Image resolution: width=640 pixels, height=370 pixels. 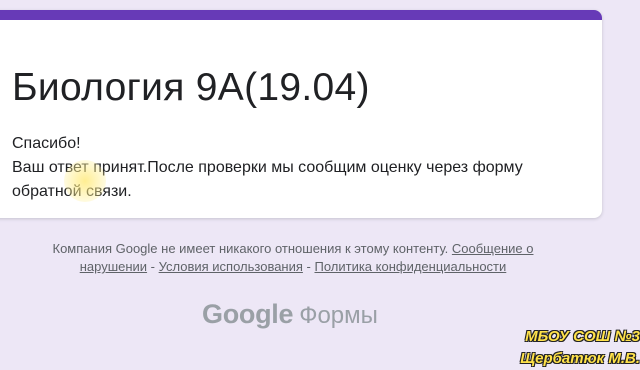 I want to click on form-accent-bar, so click(x=301, y=15).